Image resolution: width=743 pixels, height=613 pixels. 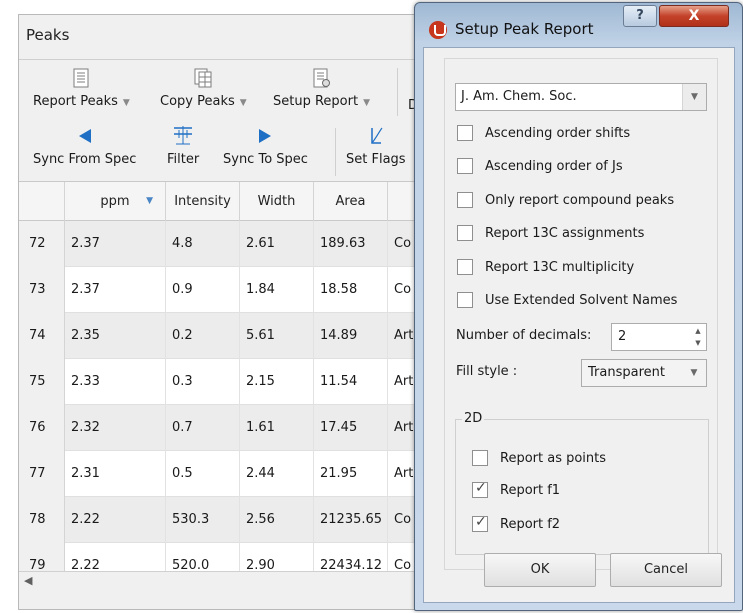 What do you see at coordinates (203, 382) in the screenshot?
I see `intensity-cell: 0.3` at bounding box center [203, 382].